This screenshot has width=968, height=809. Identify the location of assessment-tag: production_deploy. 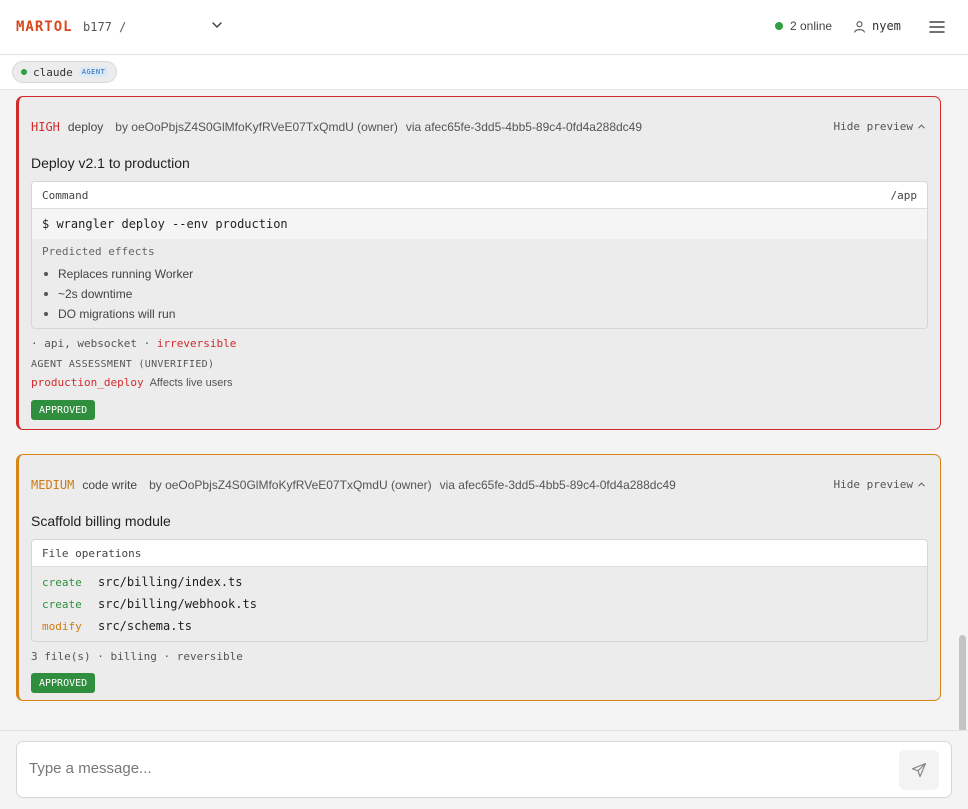
(87, 382).